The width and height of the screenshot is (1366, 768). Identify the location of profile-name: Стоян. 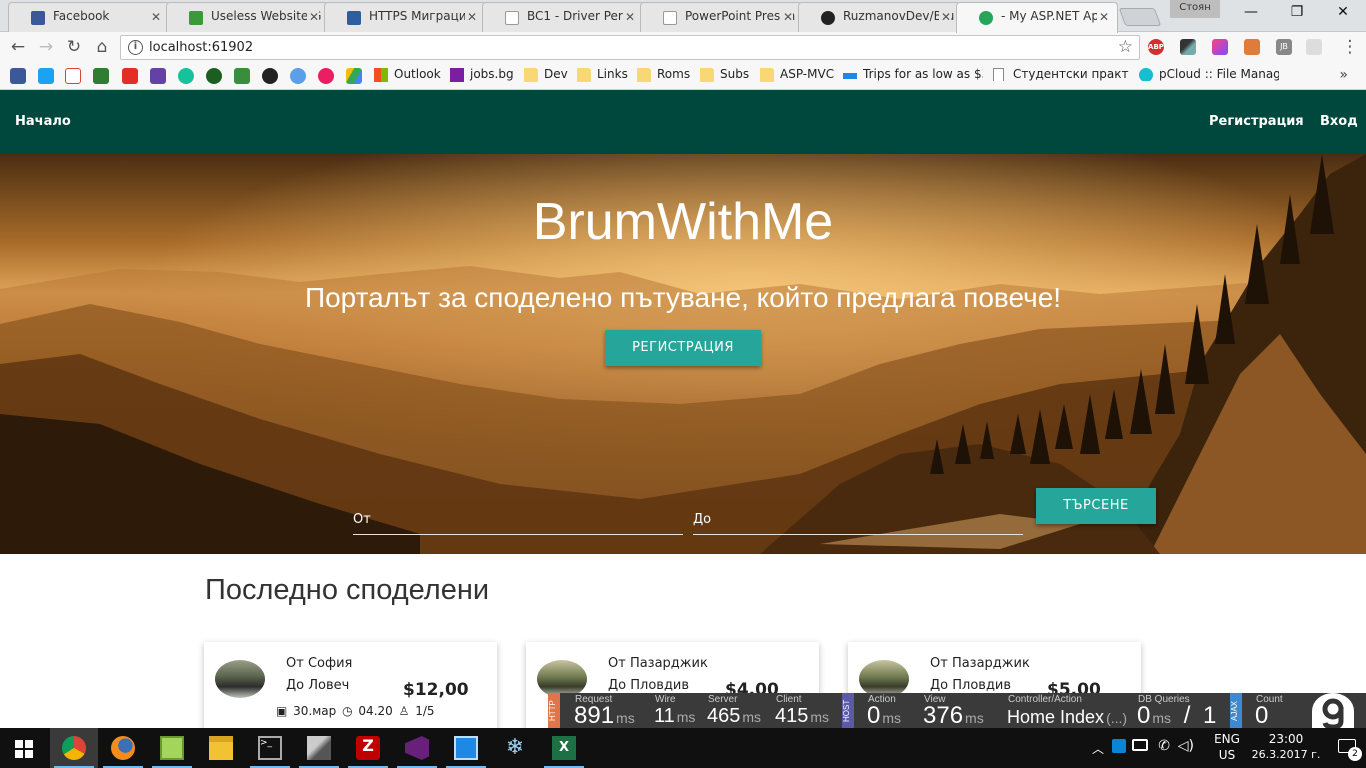
(1195, 9).